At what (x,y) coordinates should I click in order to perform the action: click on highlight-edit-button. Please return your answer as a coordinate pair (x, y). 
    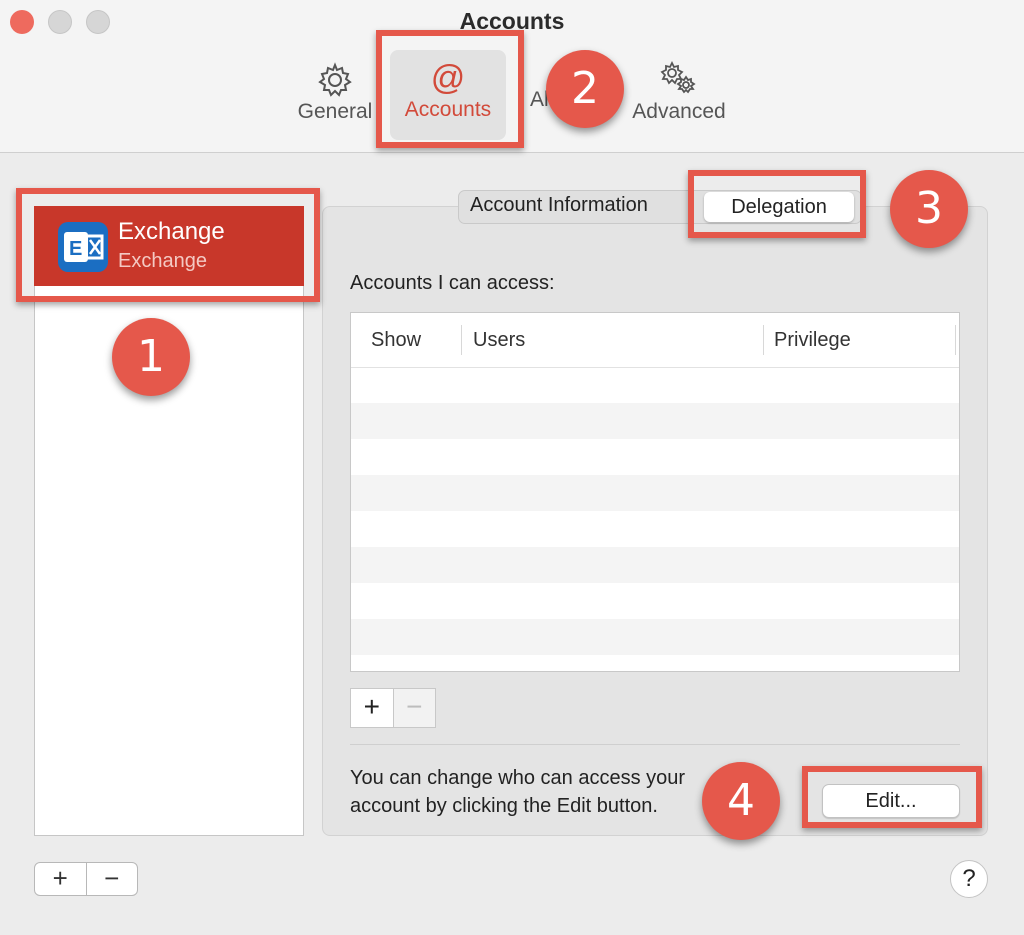
    Looking at the image, I should click on (892, 797).